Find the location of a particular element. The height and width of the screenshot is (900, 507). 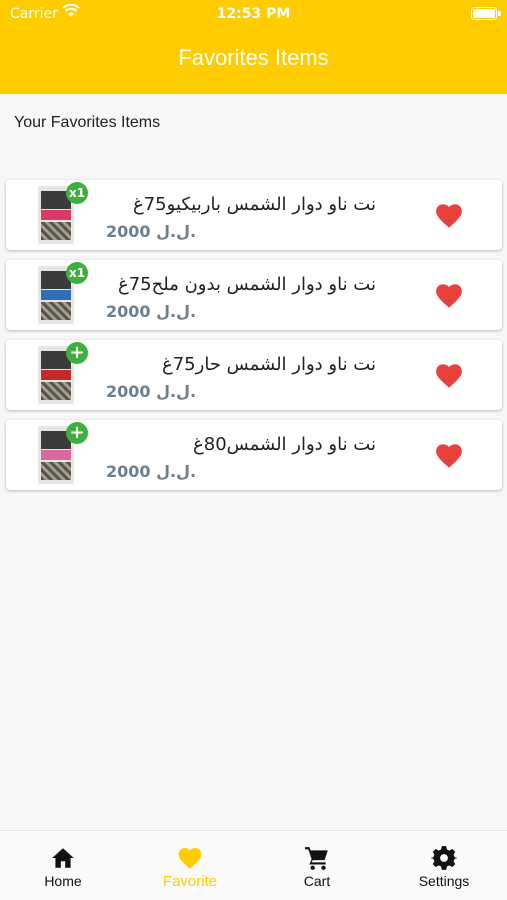

cart-icon is located at coordinates (316, 858).